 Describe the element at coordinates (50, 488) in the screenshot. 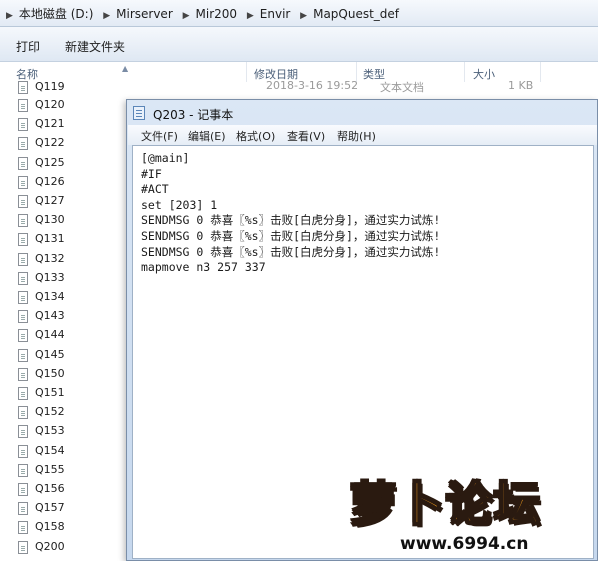

I see `file-name: Q156` at that location.